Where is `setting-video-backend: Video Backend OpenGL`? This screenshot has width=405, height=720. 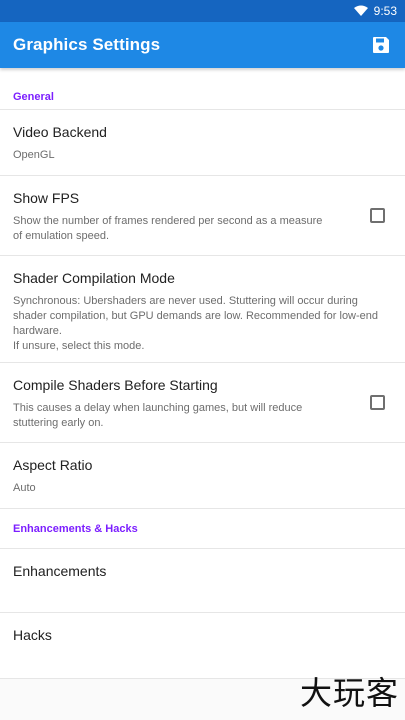 setting-video-backend: Video Backend OpenGL is located at coordinates (202, 143).